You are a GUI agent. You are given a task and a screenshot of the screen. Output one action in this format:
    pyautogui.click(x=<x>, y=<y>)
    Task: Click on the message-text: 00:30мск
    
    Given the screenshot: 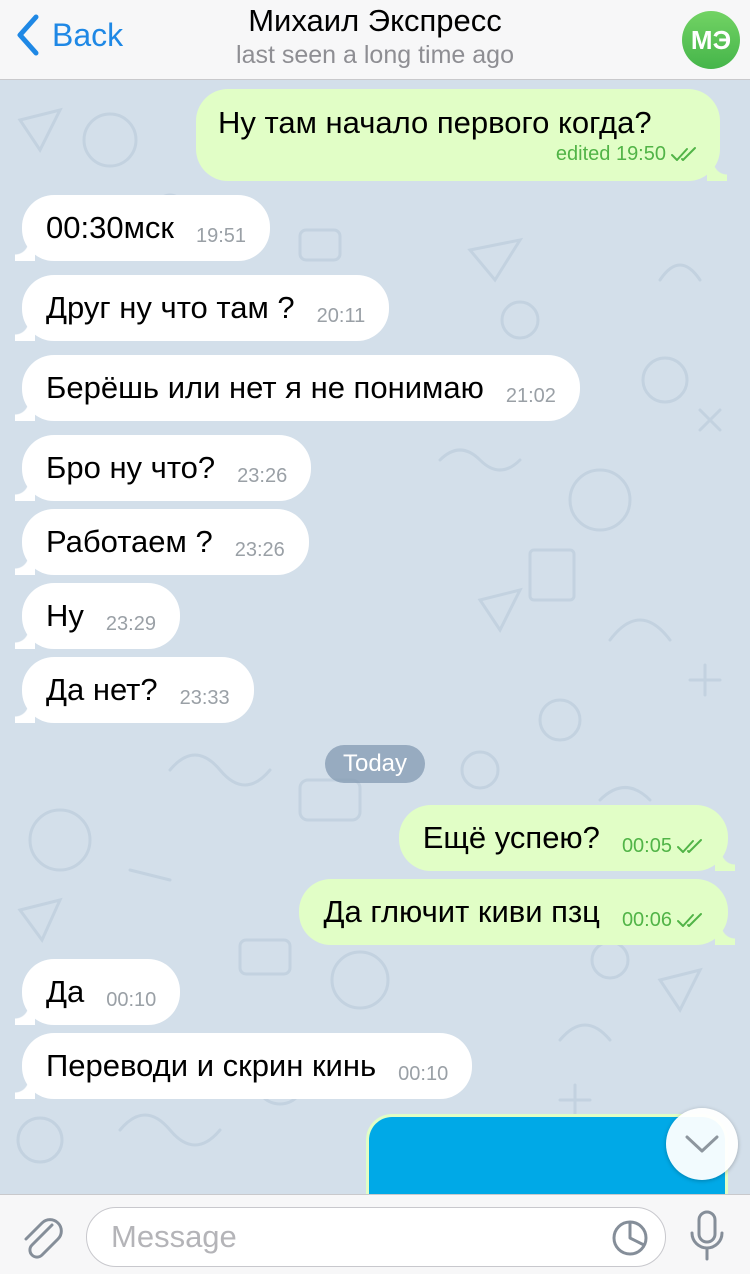 What is the action you would take?
    pyautogui.click(x=110, y=227)
    